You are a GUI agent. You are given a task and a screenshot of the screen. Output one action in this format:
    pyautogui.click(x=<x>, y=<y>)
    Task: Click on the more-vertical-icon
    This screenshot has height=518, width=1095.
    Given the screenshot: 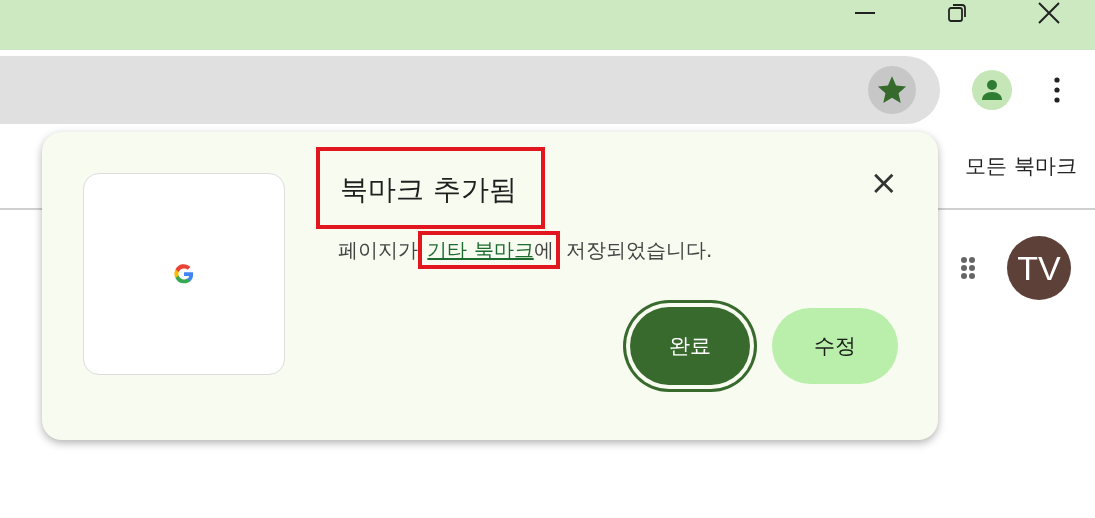 What is the action you would take?
    pyautogui.click(x=1057, y=90)
    